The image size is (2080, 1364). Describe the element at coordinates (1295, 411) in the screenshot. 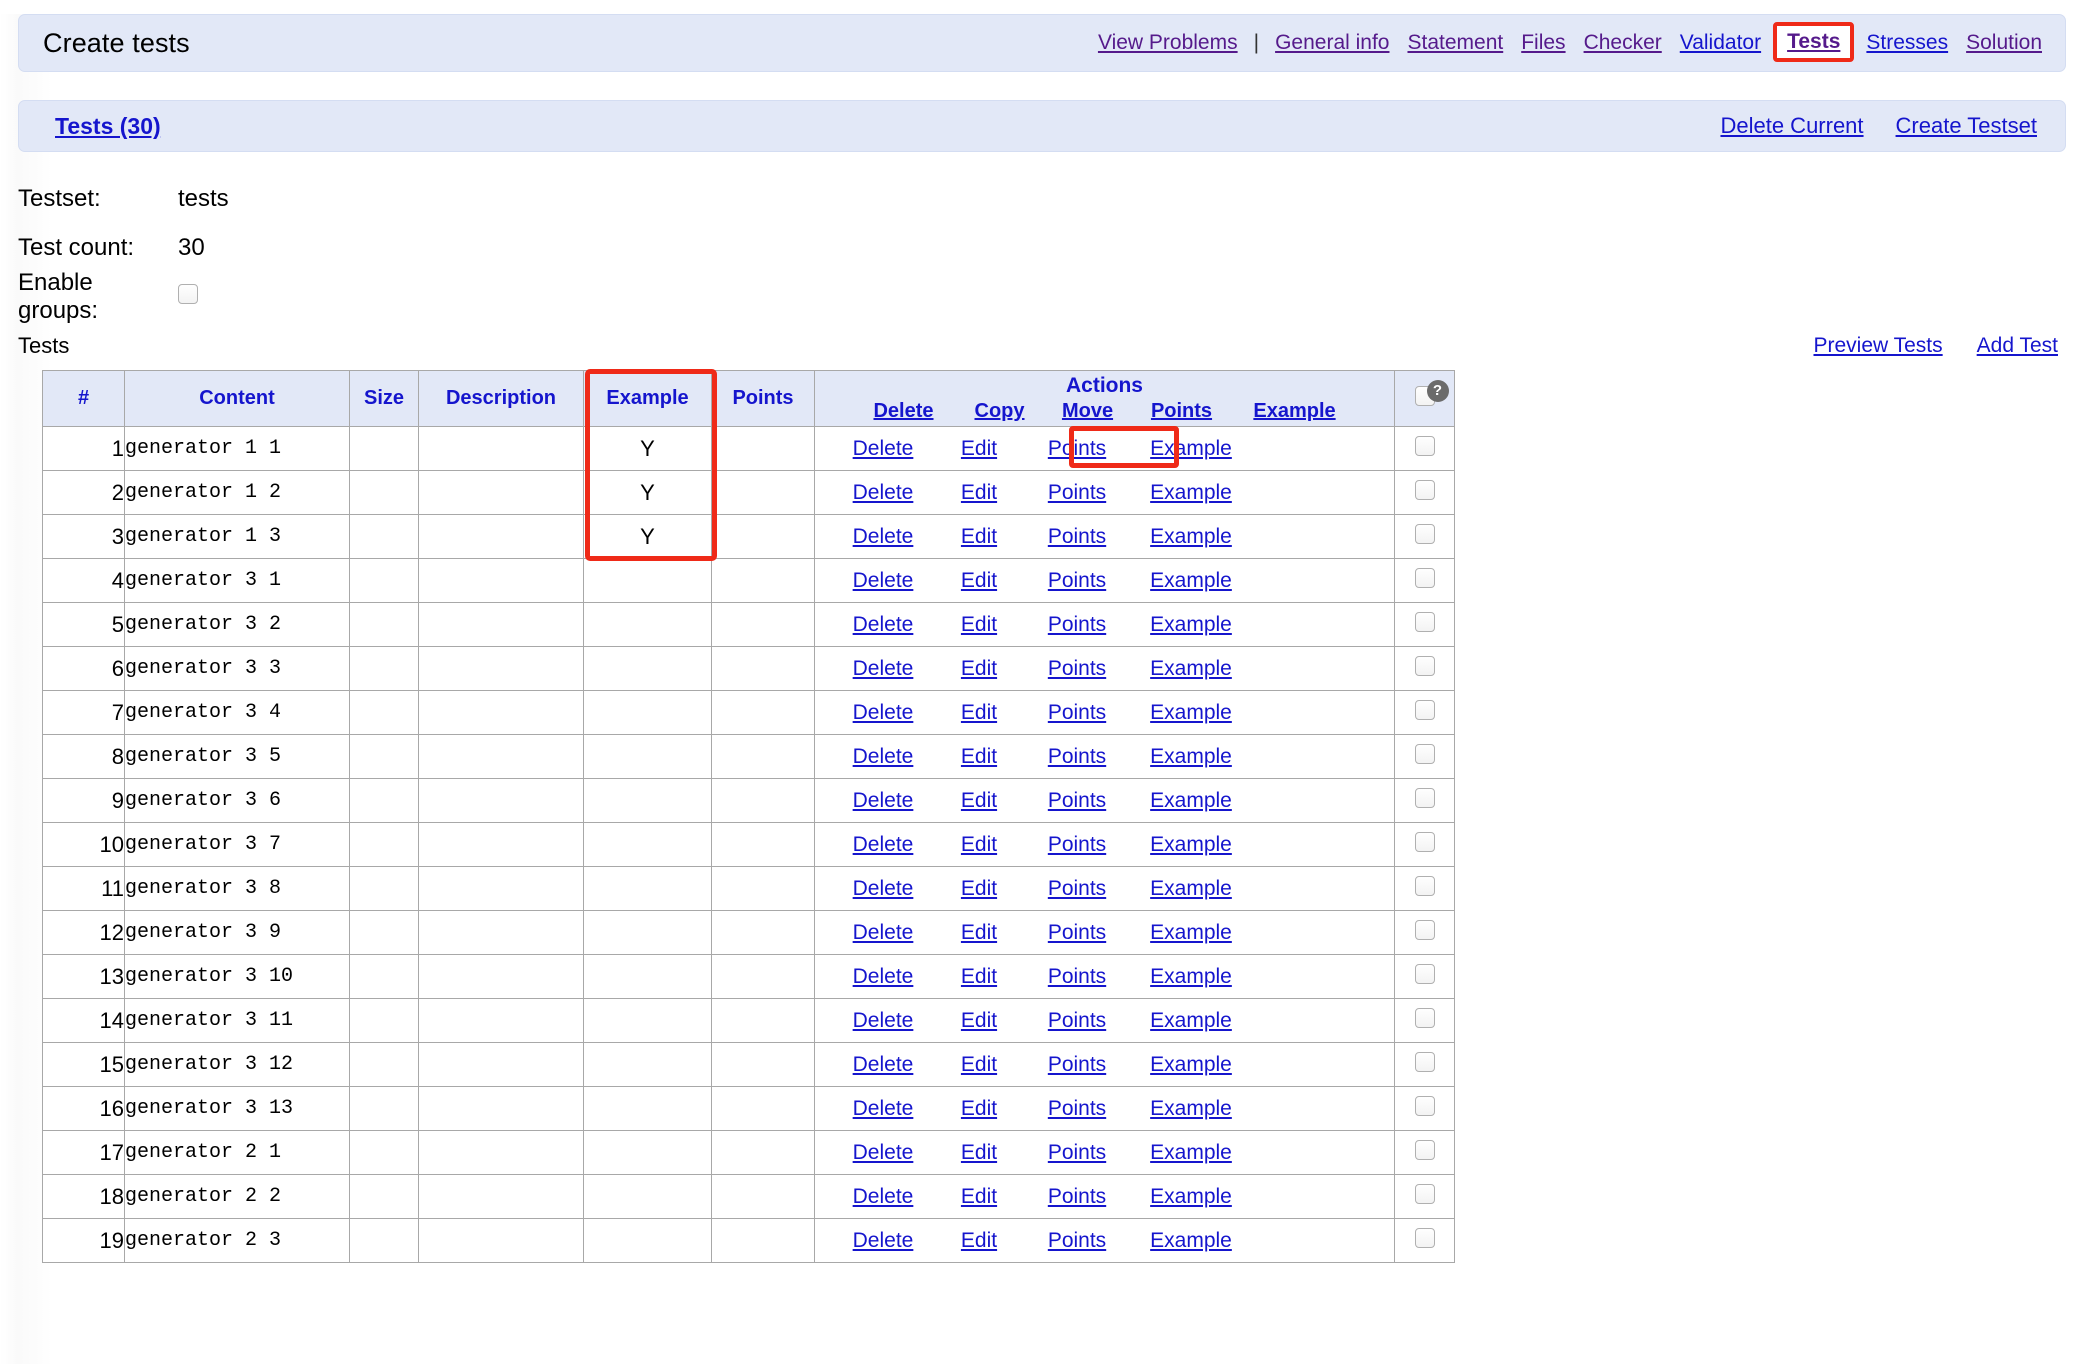

I see `bulk-example-link: Example` at that location.